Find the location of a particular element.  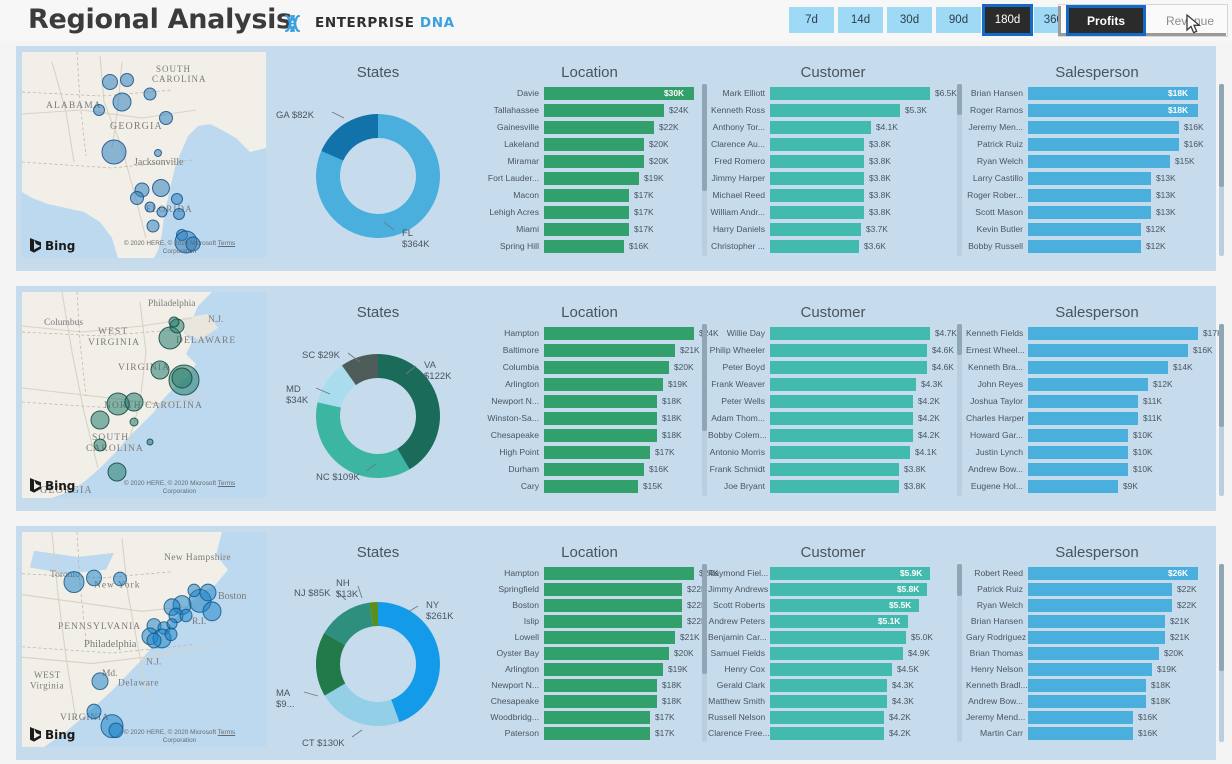

salesperson-0-scrollbar is located at coordinates (1221, 170).